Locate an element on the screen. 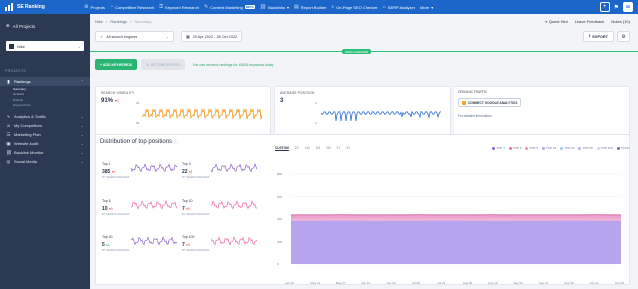 This screenshot has height=289, width=638. sidebar-item-label: Social Media is located at coordinates (25, 161).